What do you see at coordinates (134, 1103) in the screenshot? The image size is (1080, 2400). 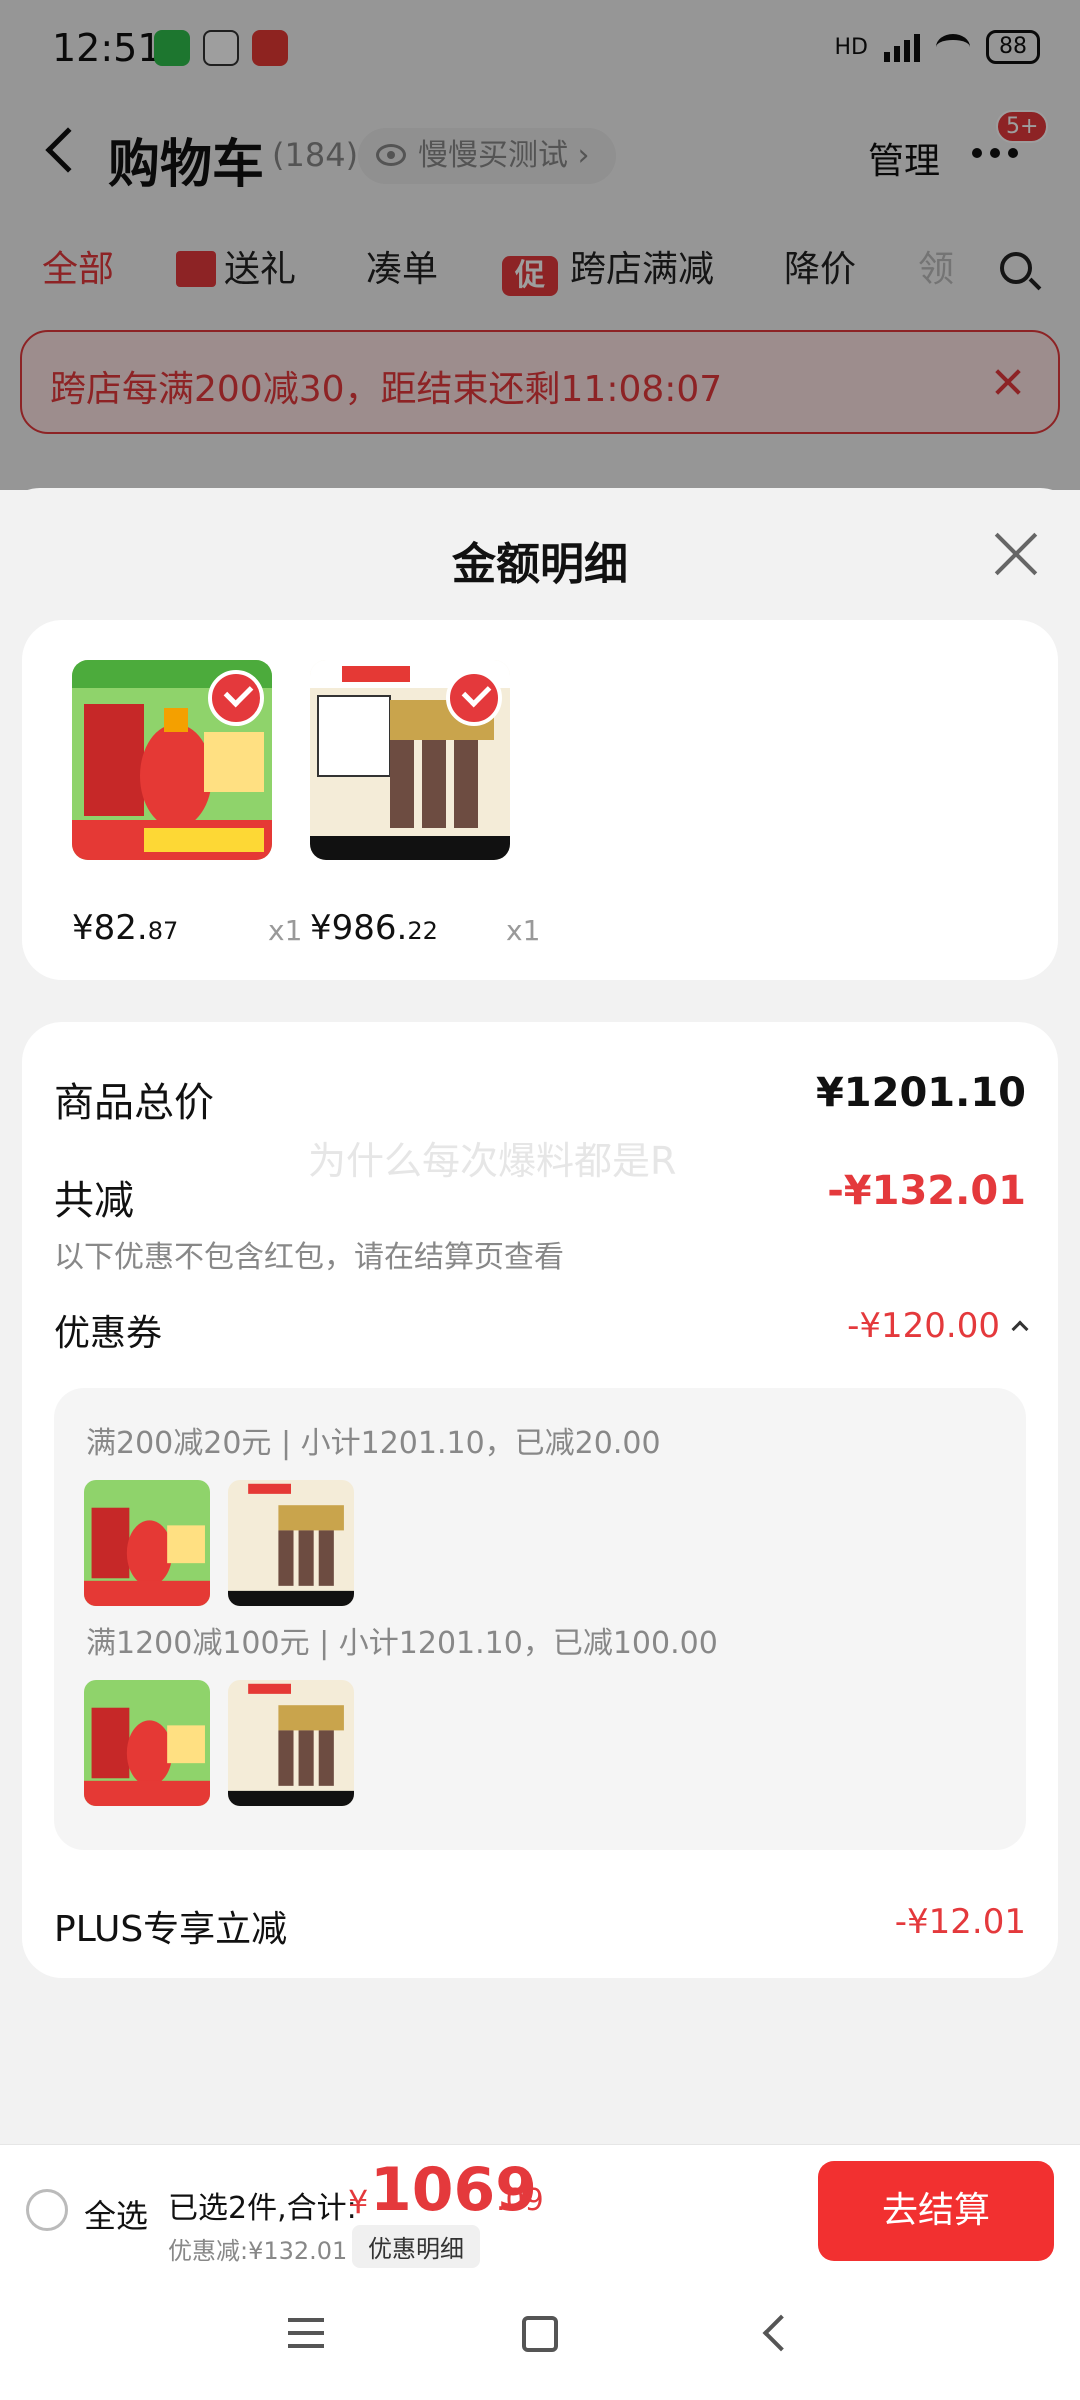 I see `total-price-label: 商品总价` at bounding box center [134, 1103].